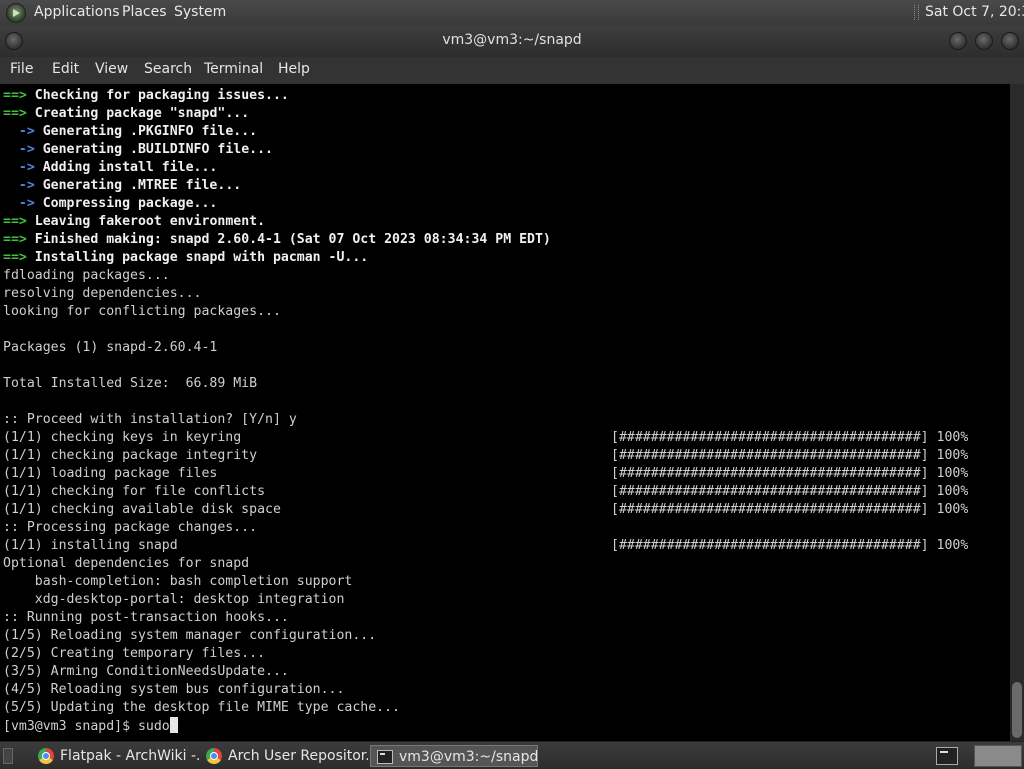 This screenshot has height=769, width=1024. I want to click on terminal-line: Total Installed Size: 66.89 MiB, so click(505, 384).